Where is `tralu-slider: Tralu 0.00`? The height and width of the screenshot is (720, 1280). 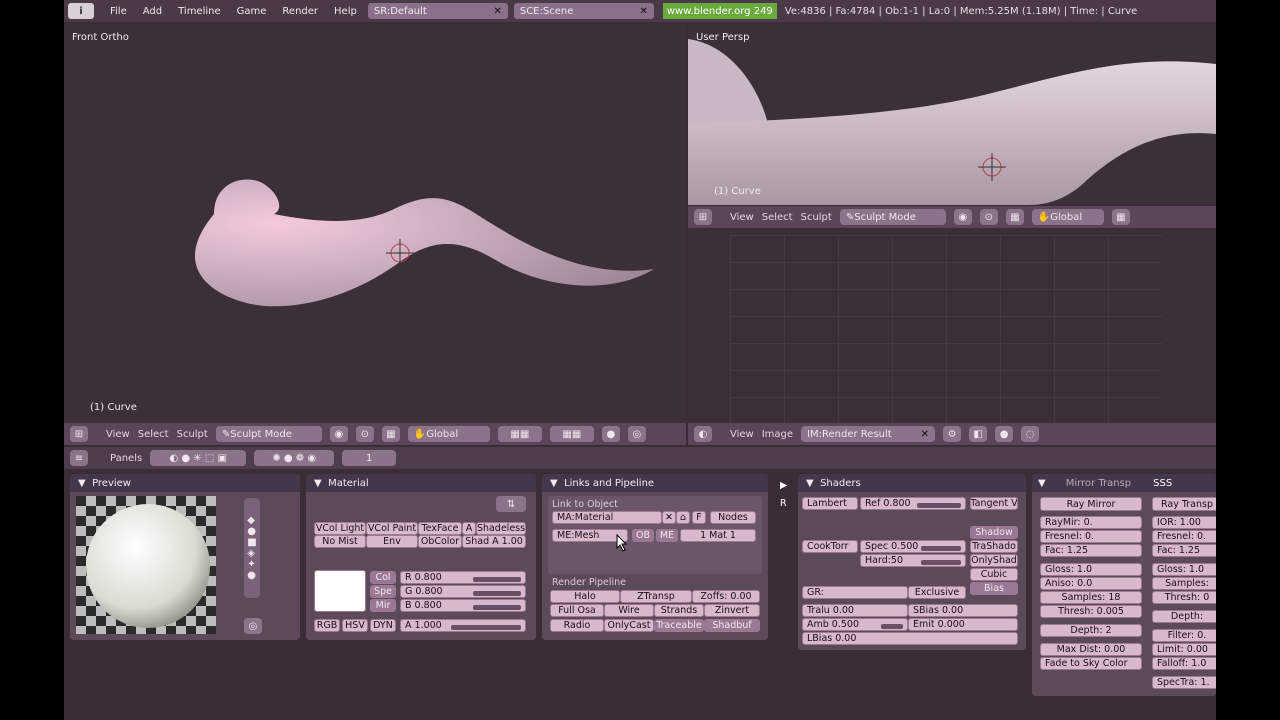 tralu-slider: Tralu 0.00 is located at coordinates (855, 610).